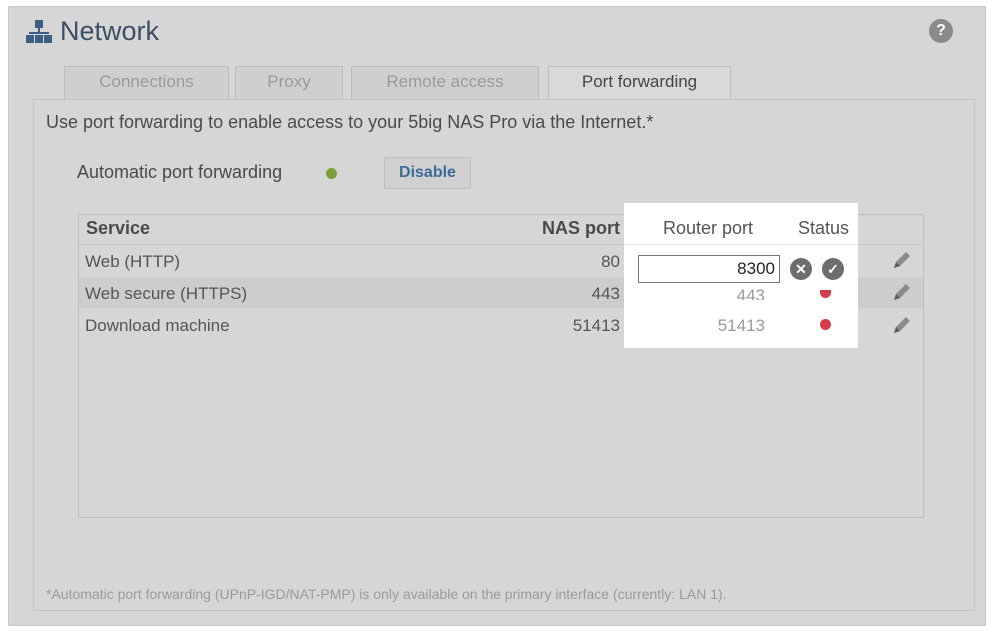 This screenshot has height=631, width=993. What do you see at coordinates (639, 83) in the screenshot?
I see `tab-port-forwarding: Port forwarding` at bounding box center [639, 83].